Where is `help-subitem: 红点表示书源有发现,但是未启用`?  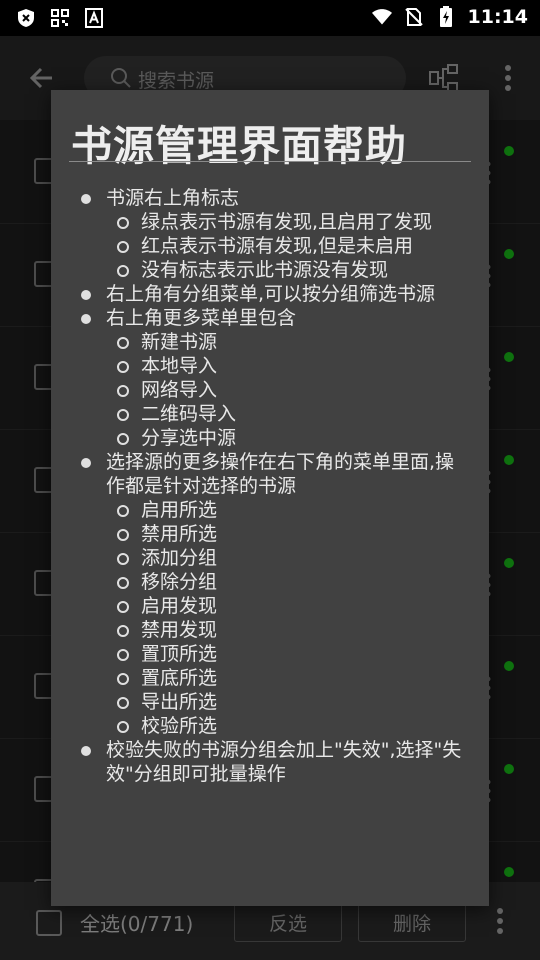
help-subitem: 红点表示书源有发现,但是未启用 is located at coordinates (270, 246).